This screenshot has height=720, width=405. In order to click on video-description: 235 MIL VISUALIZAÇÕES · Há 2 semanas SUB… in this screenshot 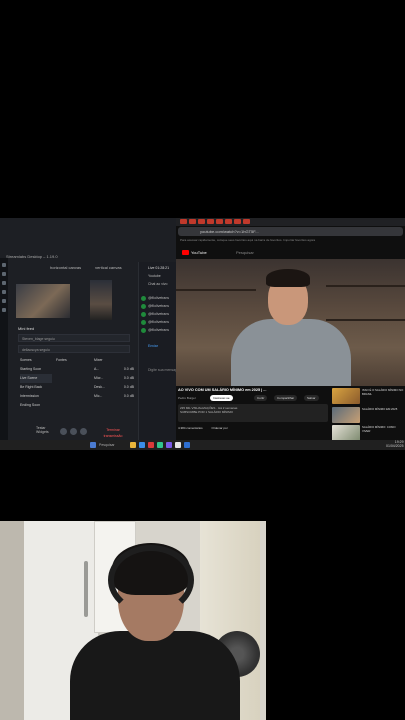, I will do `click(253, 413)`.